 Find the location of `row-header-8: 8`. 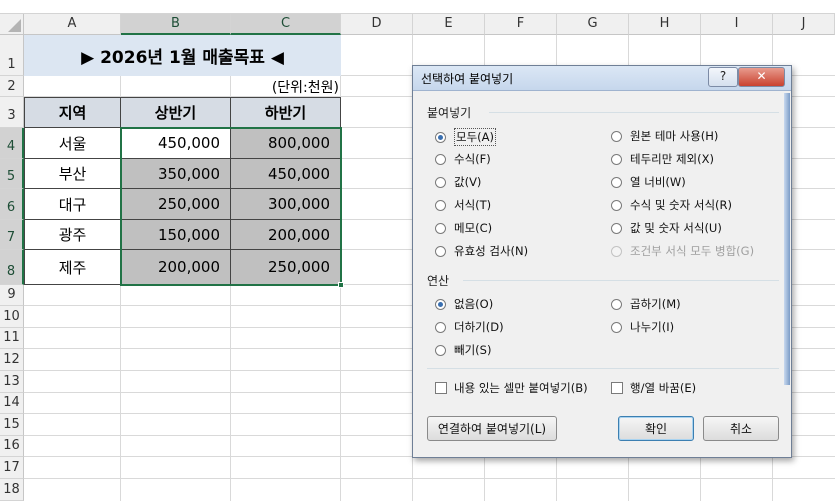

row-header-8: 8 is located at coordinates (12, 267).